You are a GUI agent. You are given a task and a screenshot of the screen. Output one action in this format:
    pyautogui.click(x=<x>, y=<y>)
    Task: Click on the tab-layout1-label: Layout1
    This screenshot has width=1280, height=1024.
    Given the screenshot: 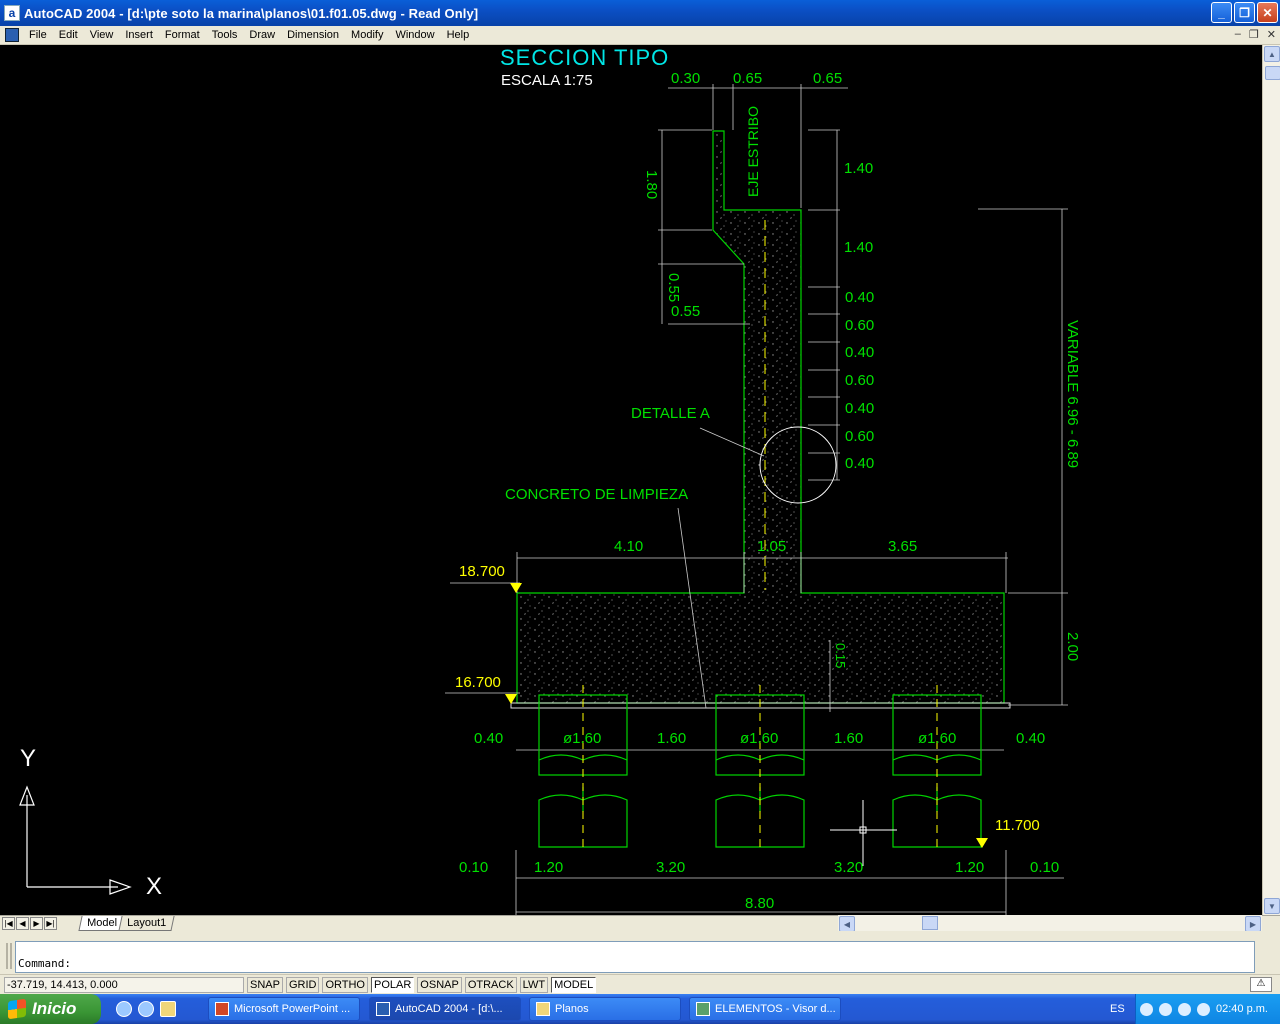 What is the action you would take?
    pyautogui.click(x=147, y=923)
    